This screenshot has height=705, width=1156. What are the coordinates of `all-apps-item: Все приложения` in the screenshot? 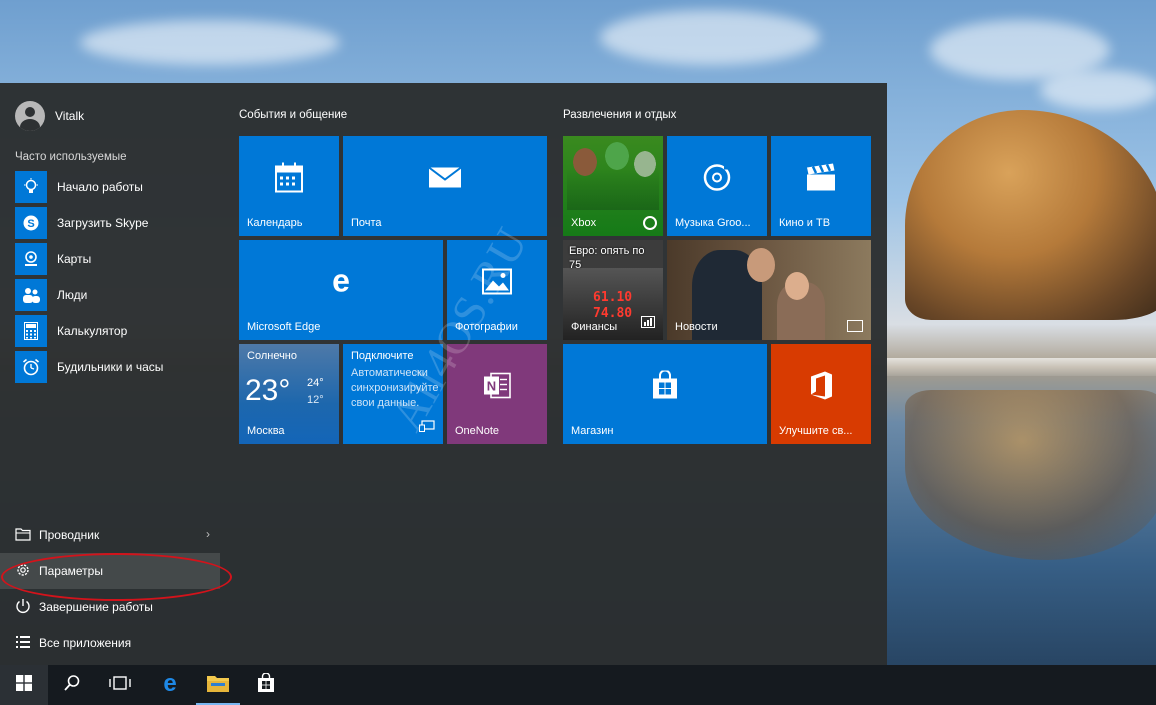 It's located at (115, 643).